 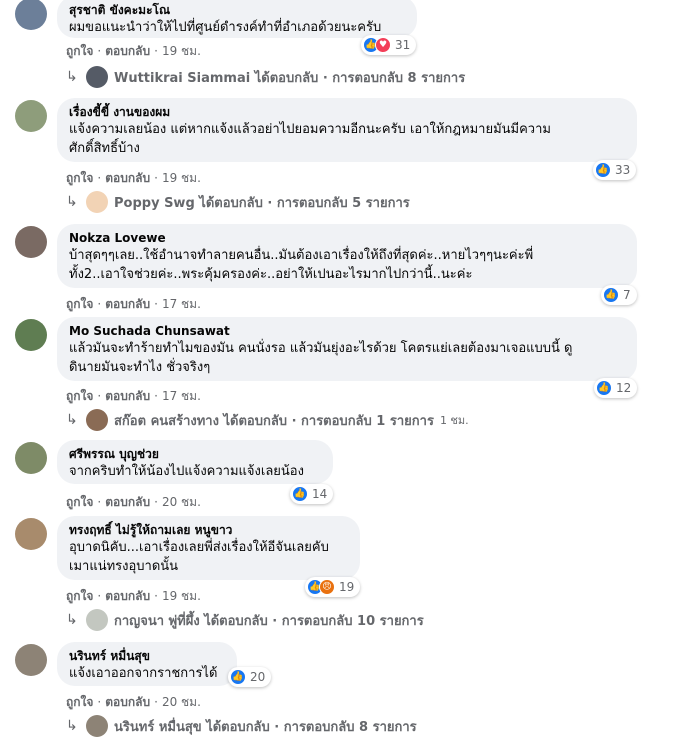 What do you see at coordinates (347, 238) in the screenshot?
I see `comment-author: Nokza Lovewe` at bounding box center [347, 238].